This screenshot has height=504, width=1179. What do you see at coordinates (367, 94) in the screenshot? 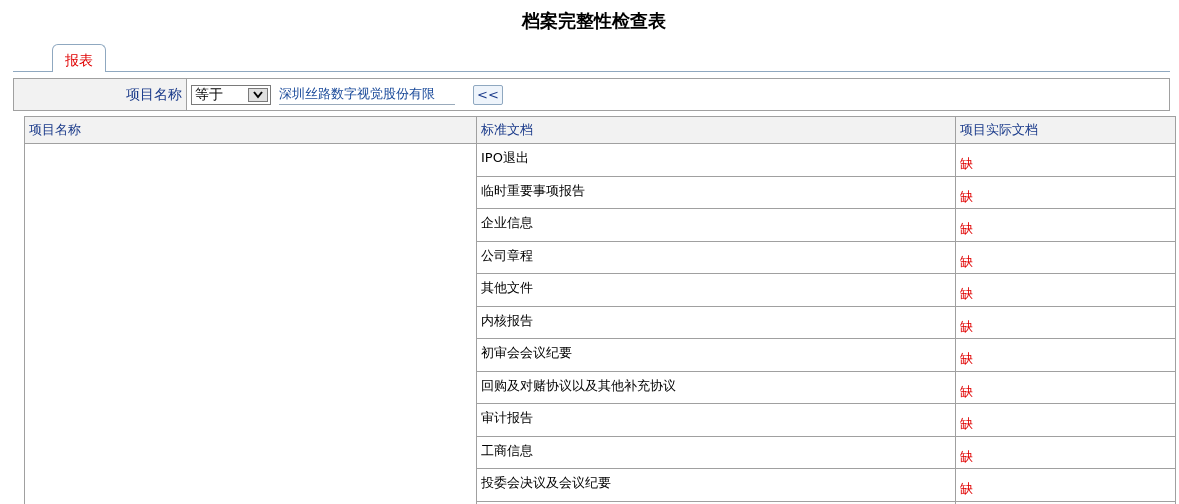
I see `project-name-field: 深圳丝路数字视觉股份有限` at bounding box center [367, 94].